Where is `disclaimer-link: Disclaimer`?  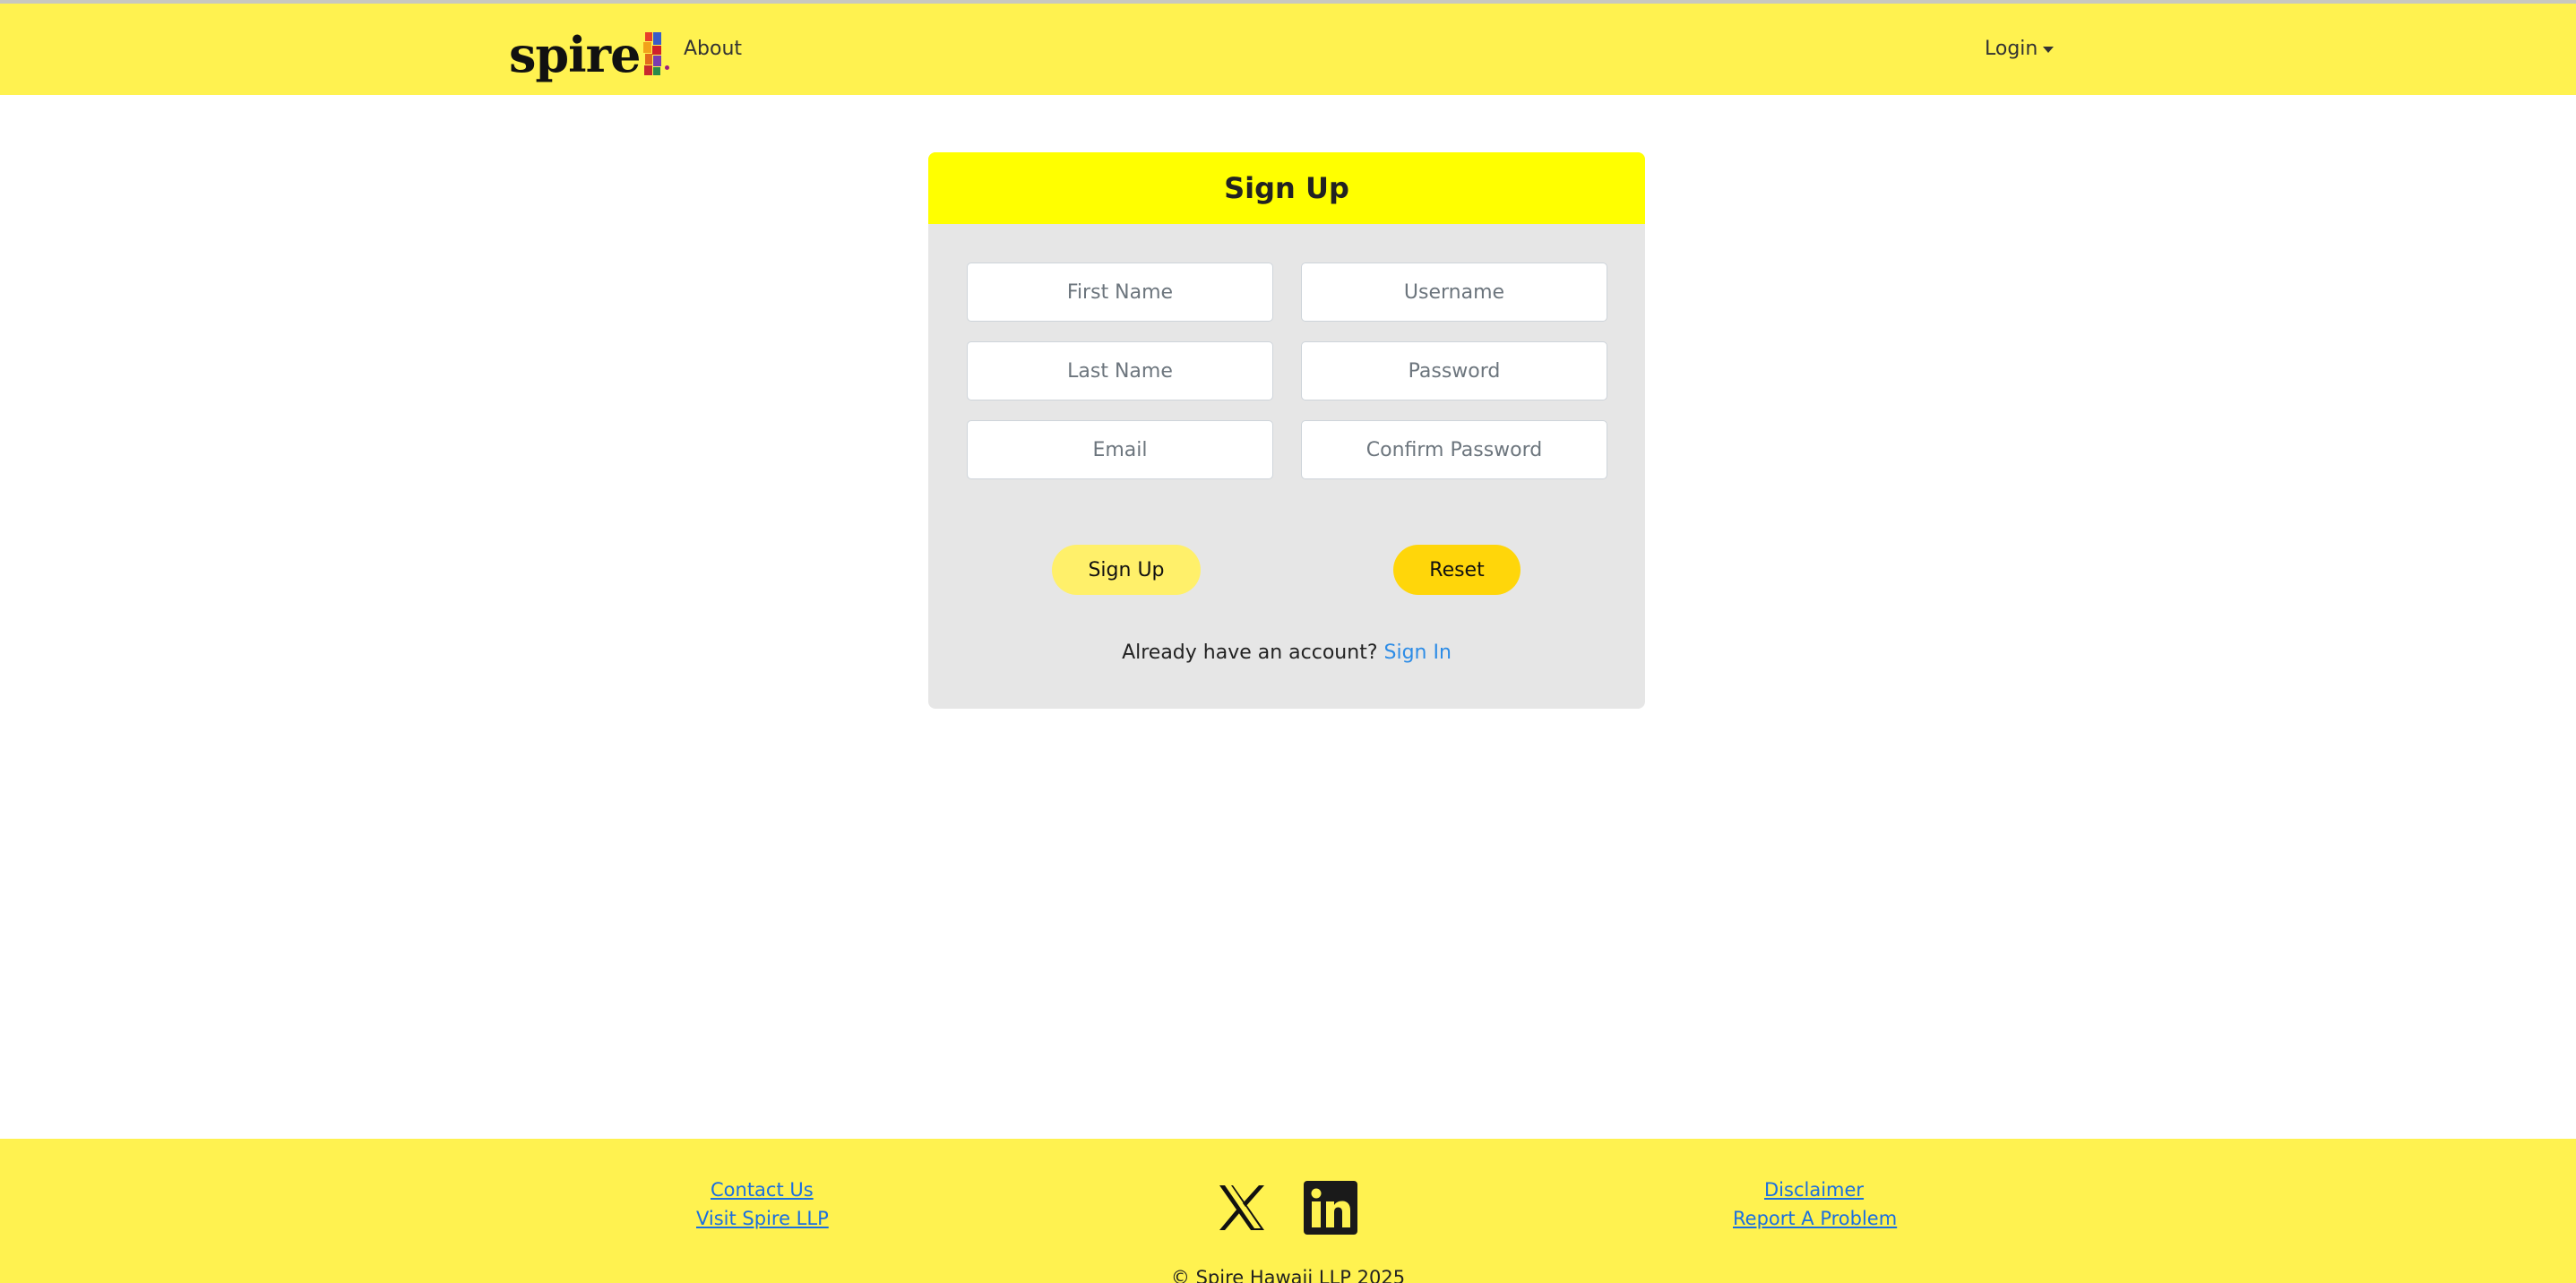
disclaimer-link: Disclaimer is located at coordinates (1814, 1190).